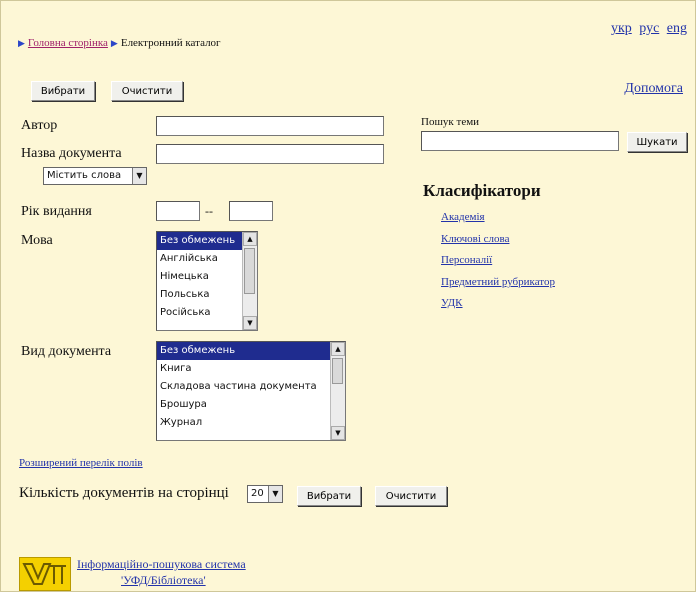 The image size is (696, 592). Describe the element at coordinates (337, 391) in the screenshot. I see `doc-type-scrollbar: ▲ ▼` at that location.